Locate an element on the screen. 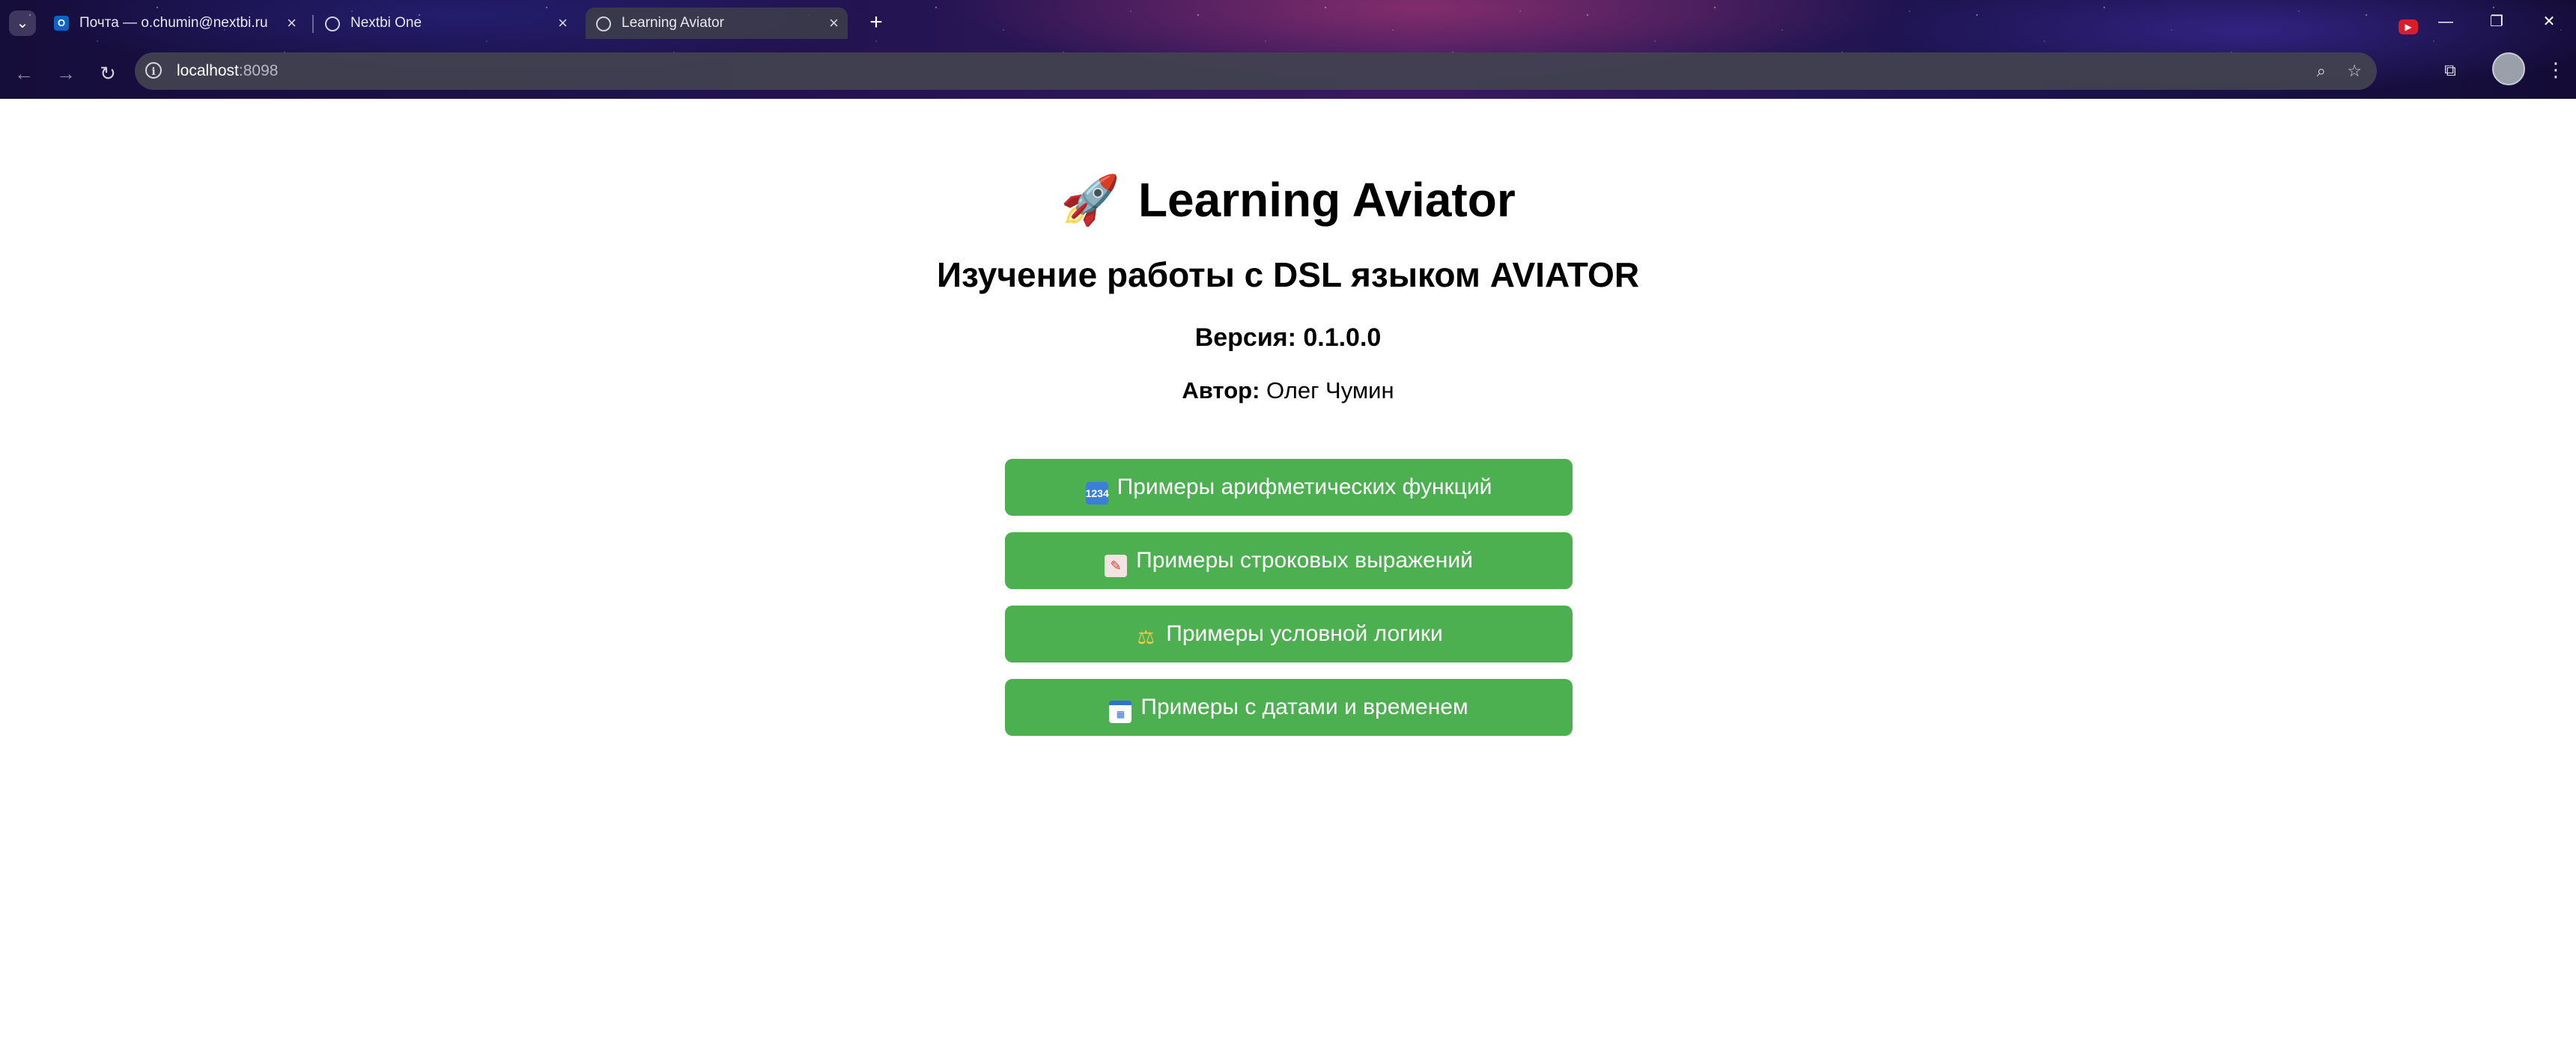 The width and height of the screenshot is (2576, 1042). restore-icon: ❐ is located at coordinates (2497, 21).